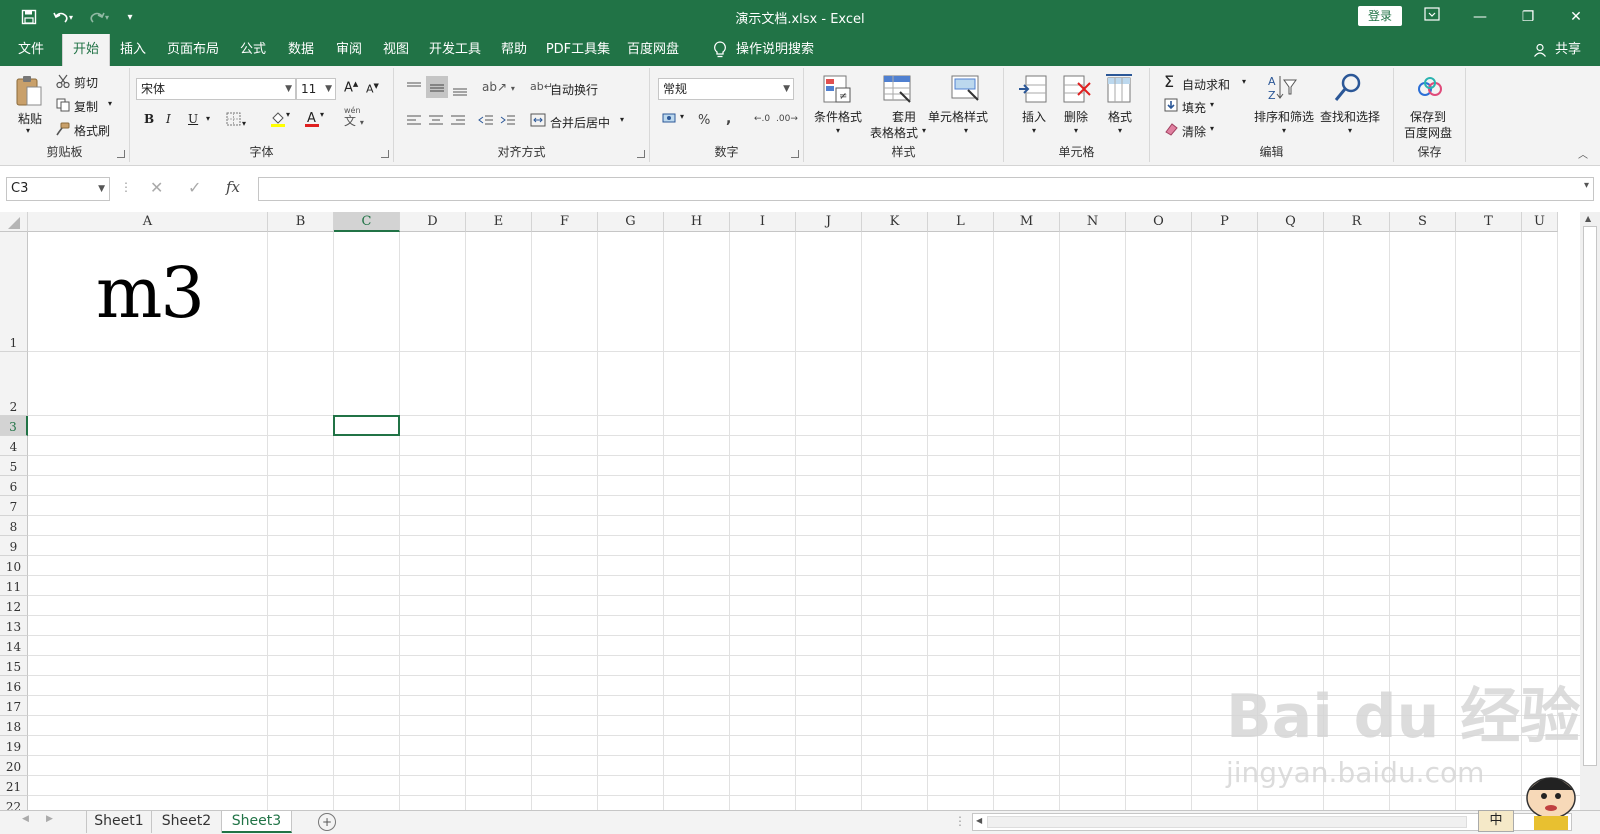  I want to click on row-header-7: 7, so click(14, 506).